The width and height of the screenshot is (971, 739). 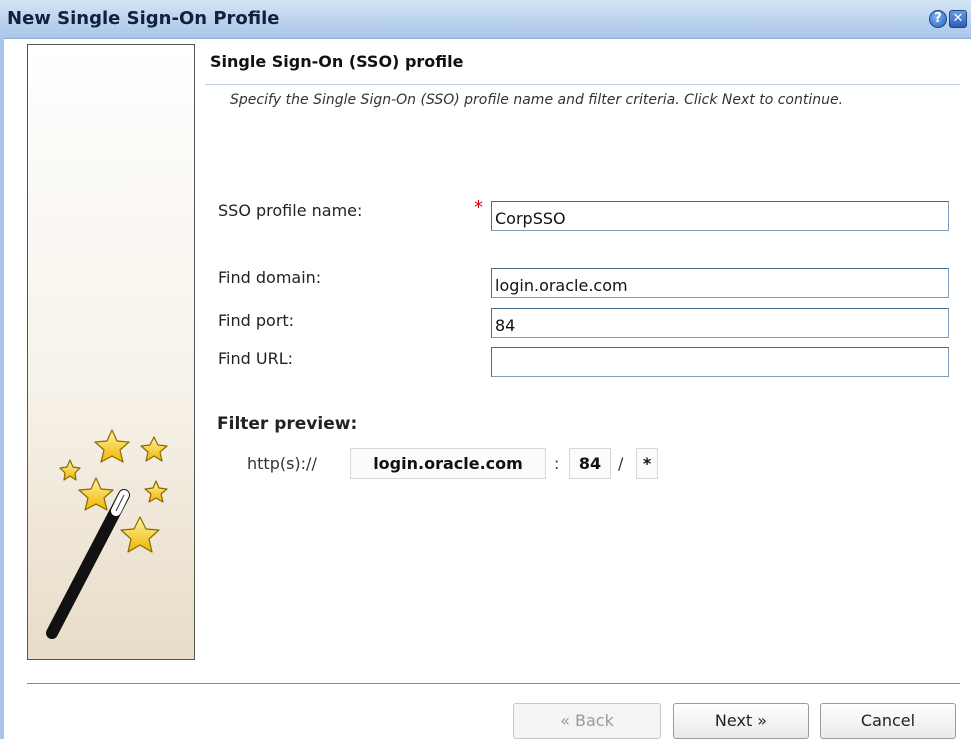 I want to click on find-url-label: Find URL:, so click(x=255, y=358).